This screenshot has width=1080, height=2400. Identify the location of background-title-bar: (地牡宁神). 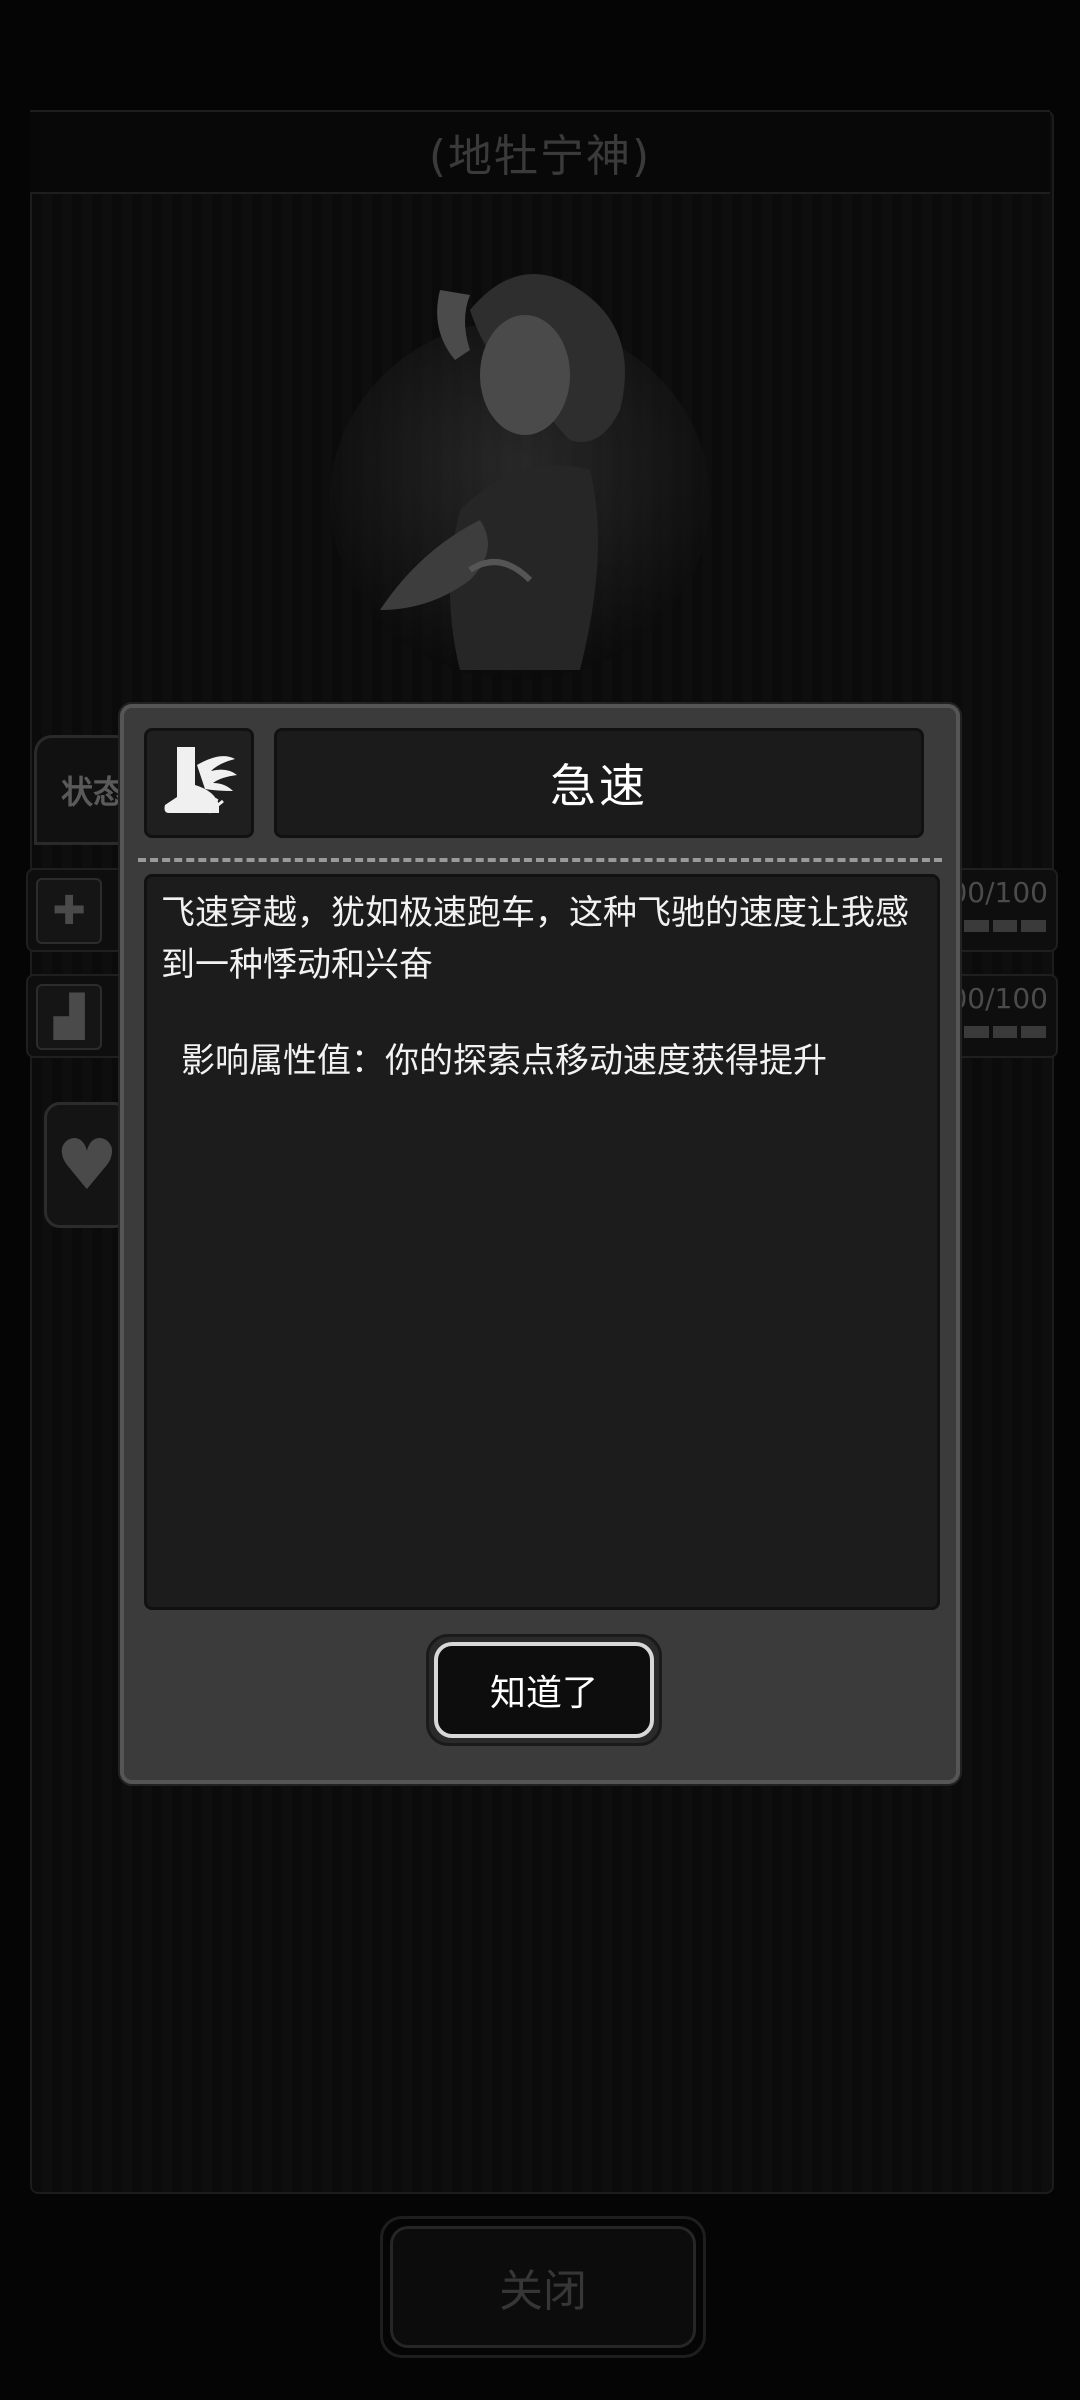
(540, 152).